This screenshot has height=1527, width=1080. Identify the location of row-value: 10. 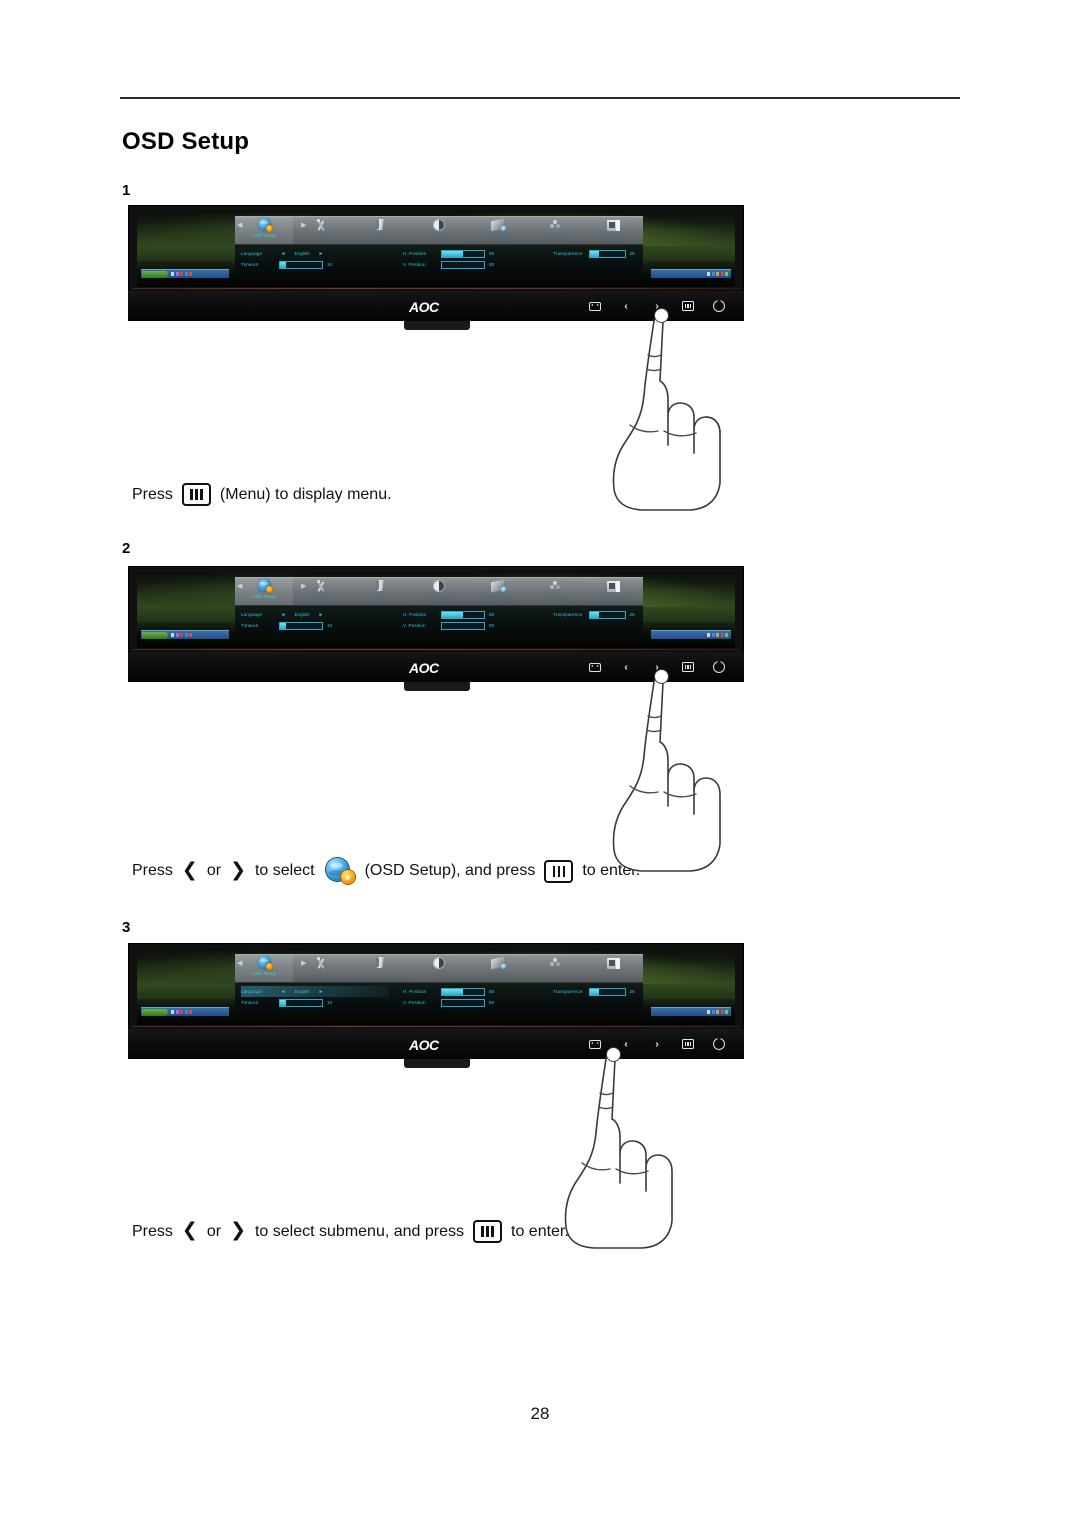
(330, 1002).